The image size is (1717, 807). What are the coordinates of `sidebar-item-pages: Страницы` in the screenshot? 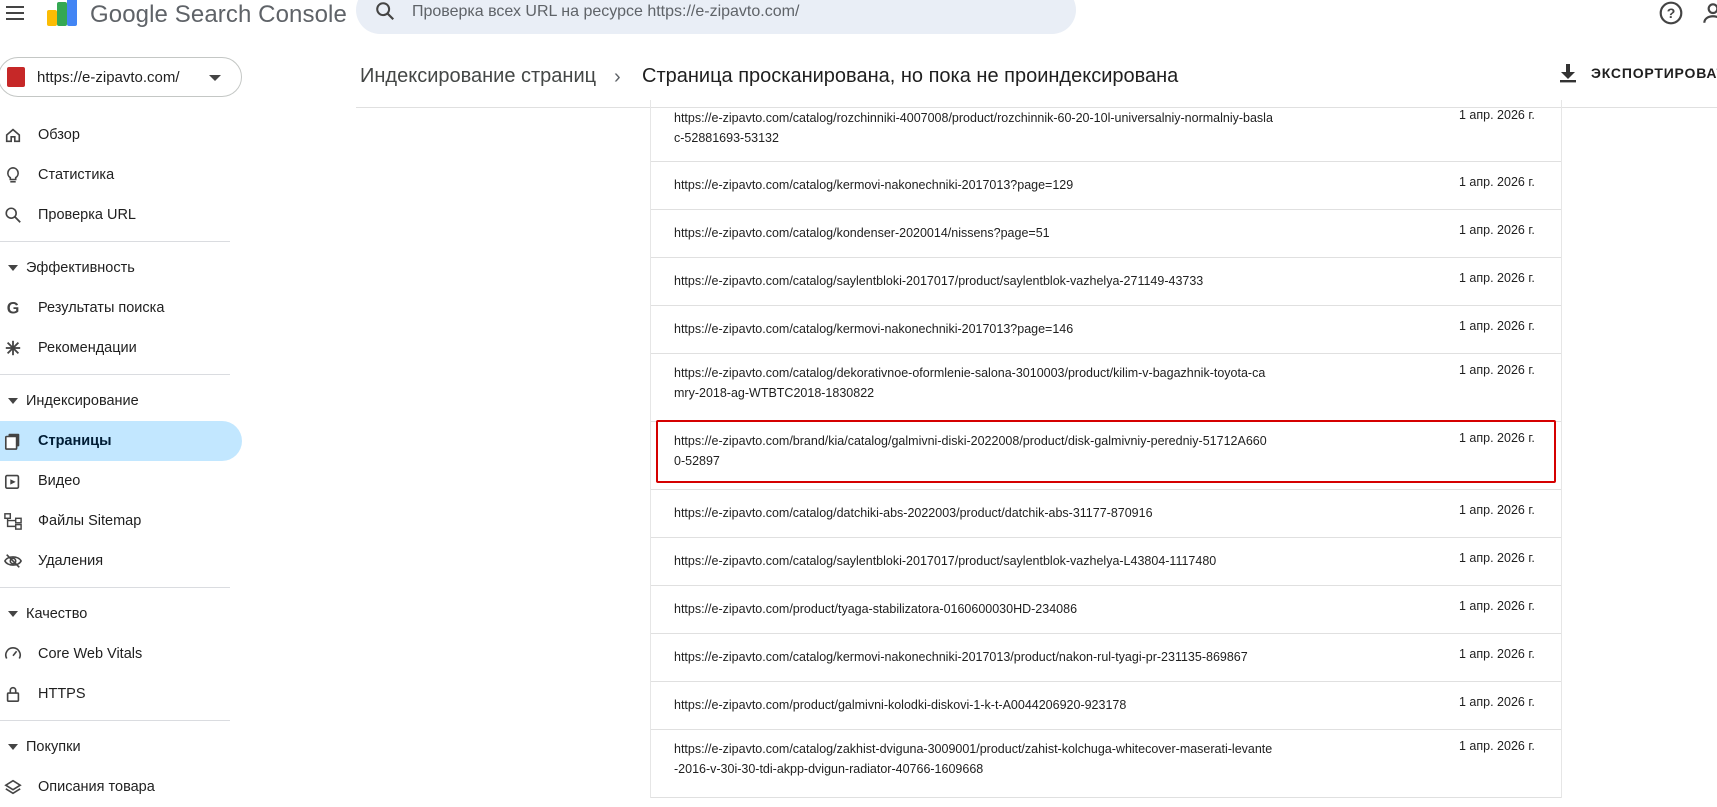 It's located at (121, 441).